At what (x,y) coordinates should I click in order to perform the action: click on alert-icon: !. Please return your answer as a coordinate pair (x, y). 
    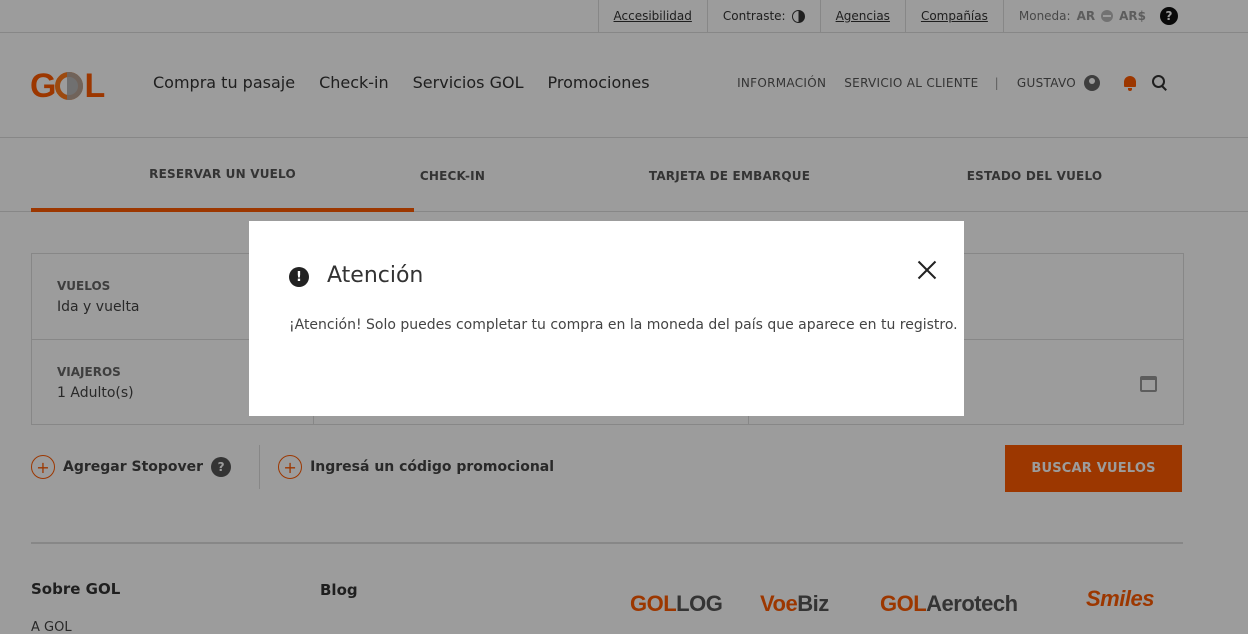
    Looking at the image, I should click on (299, 277).